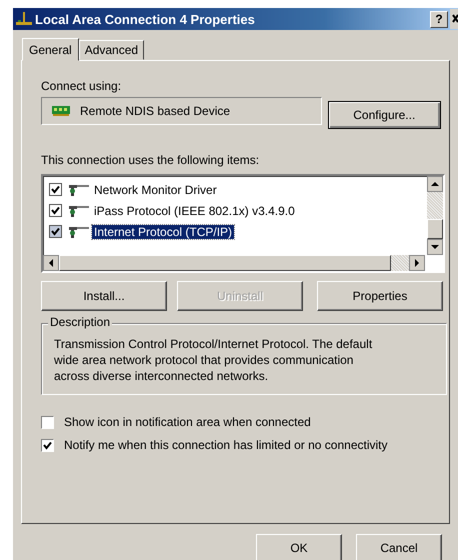 This screenshot has width=458, height=560. Describe the element at coordinates (61, 111) in the screenshot. I see `network-card-icon` at that location.